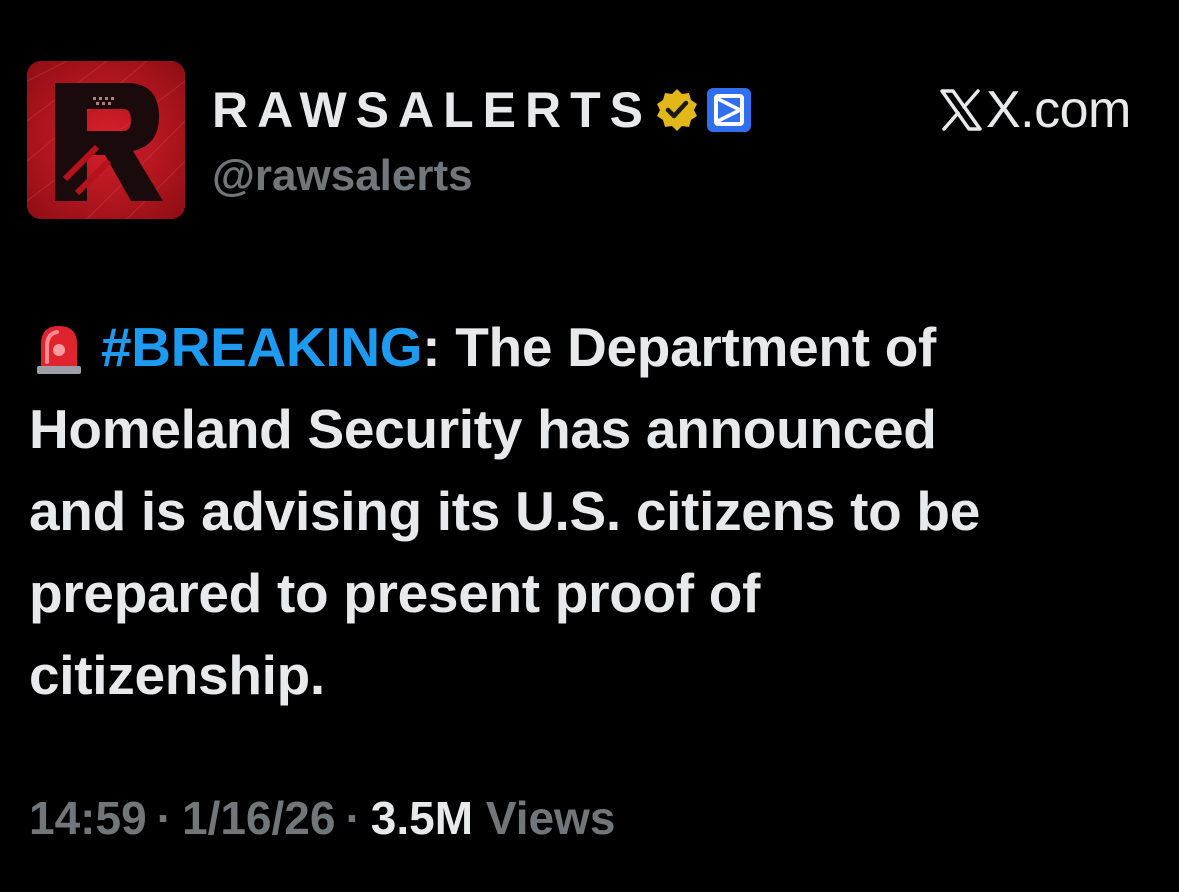  Describe the element at coordinates (550, 818) in the screenshot. I see `views-label: Views` at that location.